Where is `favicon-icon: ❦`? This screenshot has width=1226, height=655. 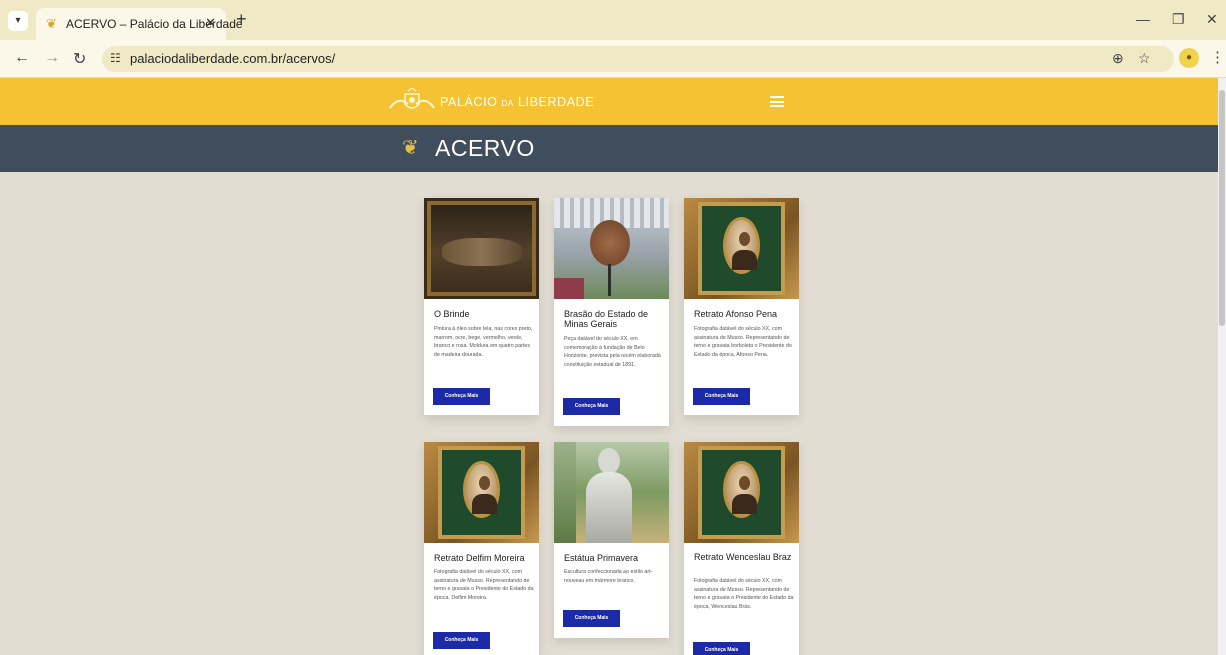 favicon-icon: ❦ is located at coordinates (51, 23).